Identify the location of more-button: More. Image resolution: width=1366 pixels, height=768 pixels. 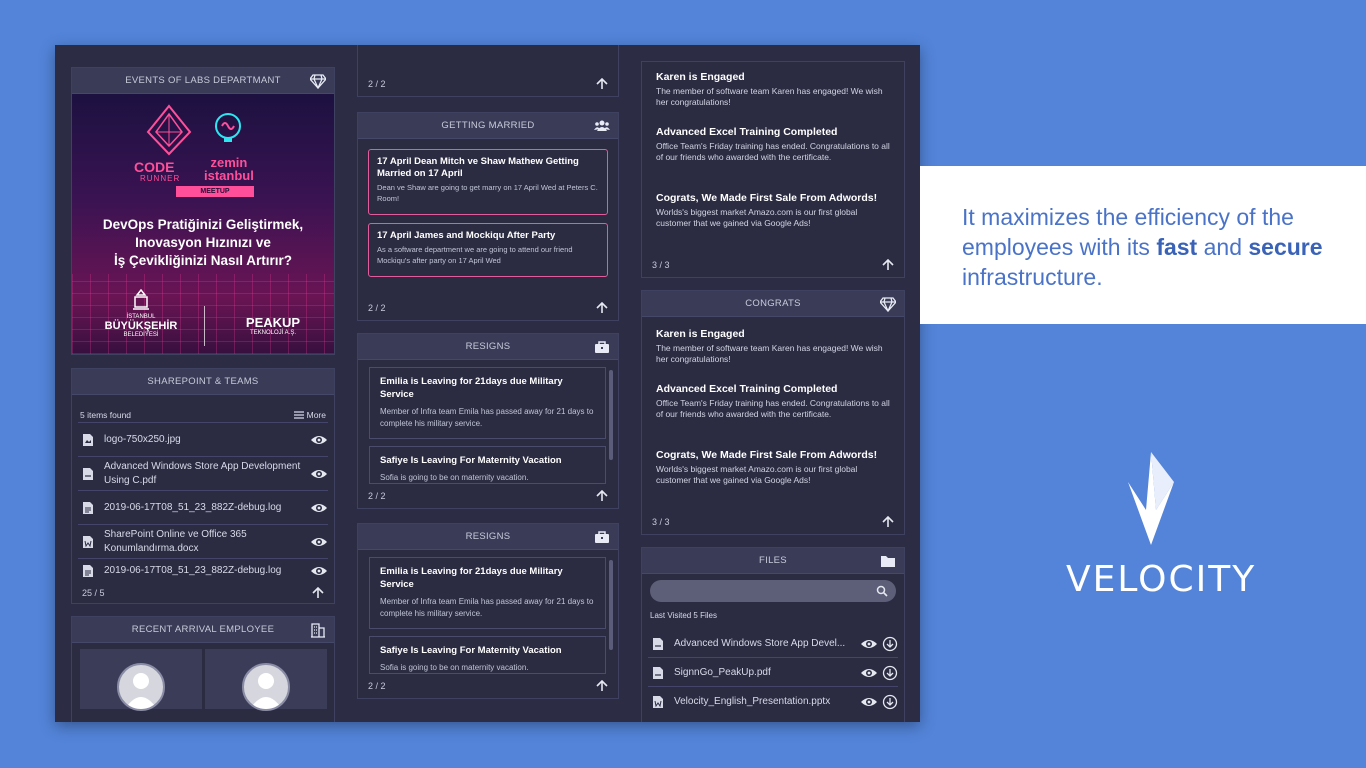
(309, 415).